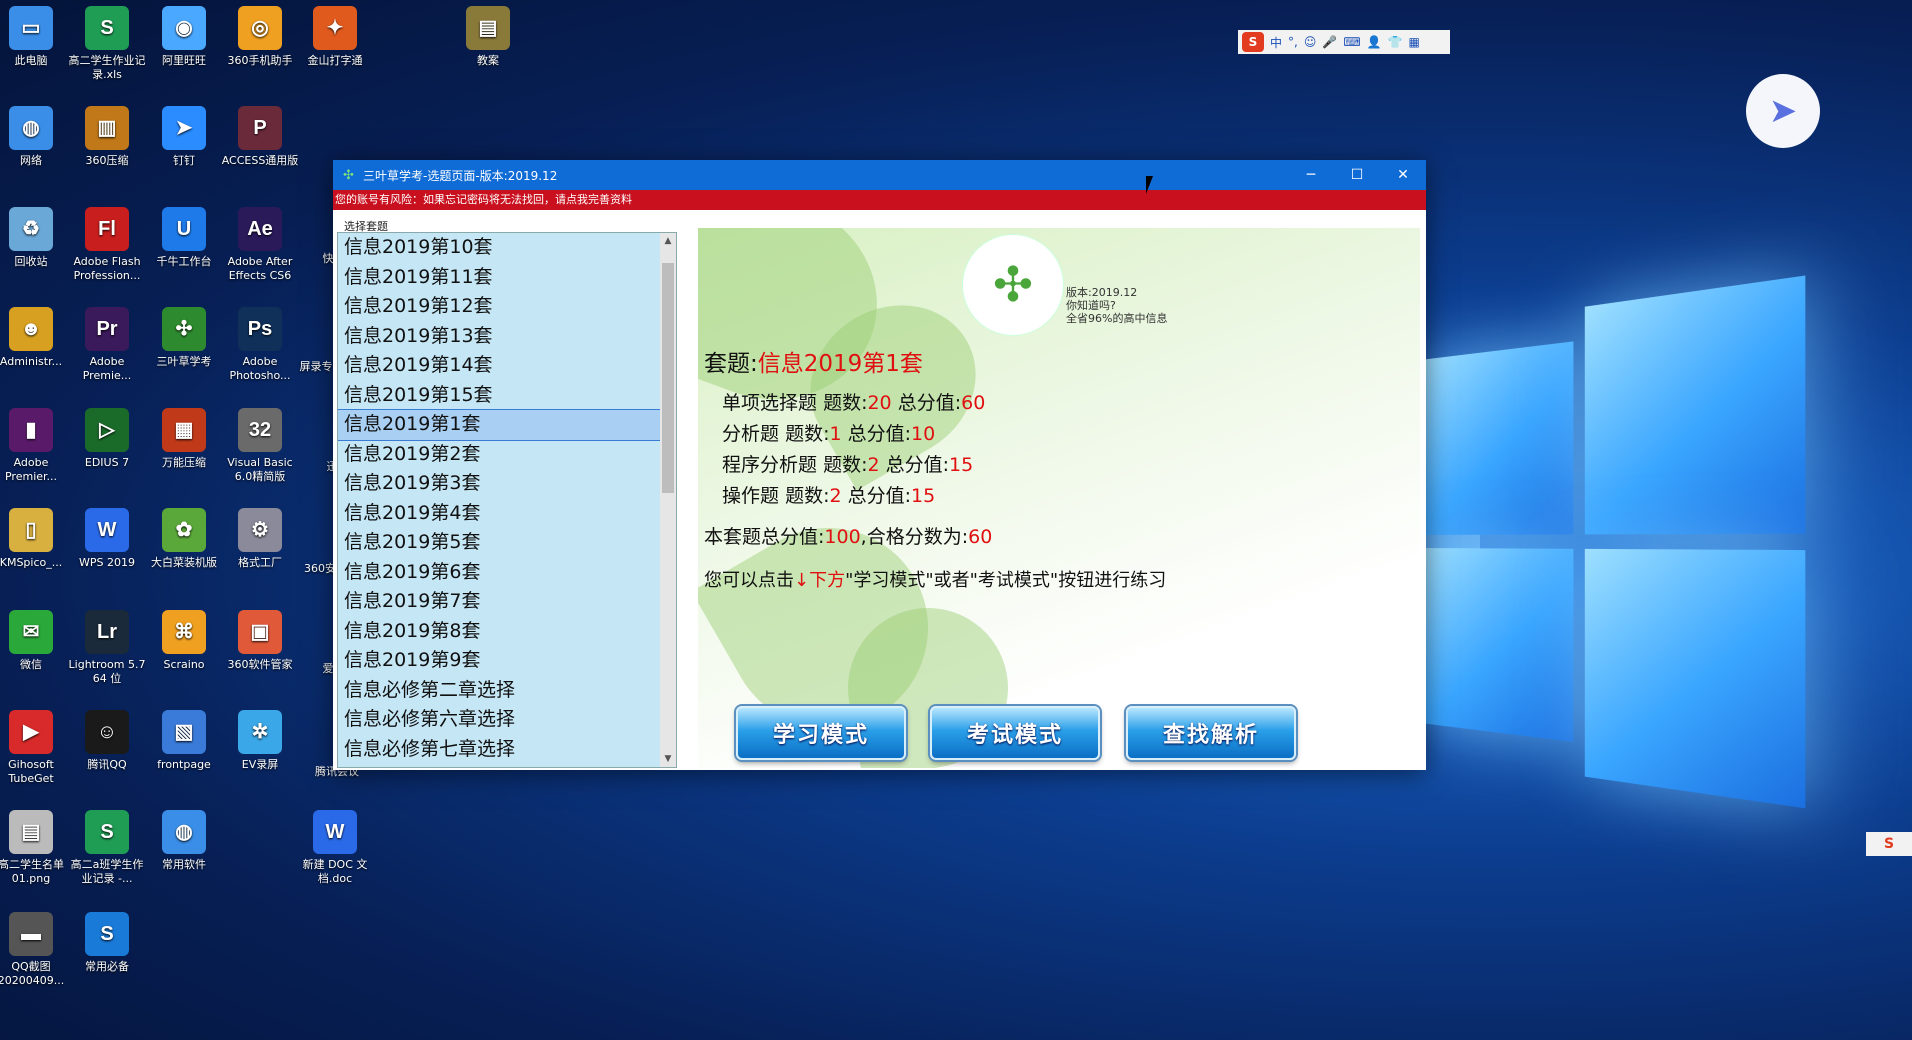 The height and width of the screenshot is (1040, 1912). What do you see at coordinates (260, 641) in the screenshot?
I see `desktop-icon: ▣ 360软件管家` at bounding box center [260, 641].